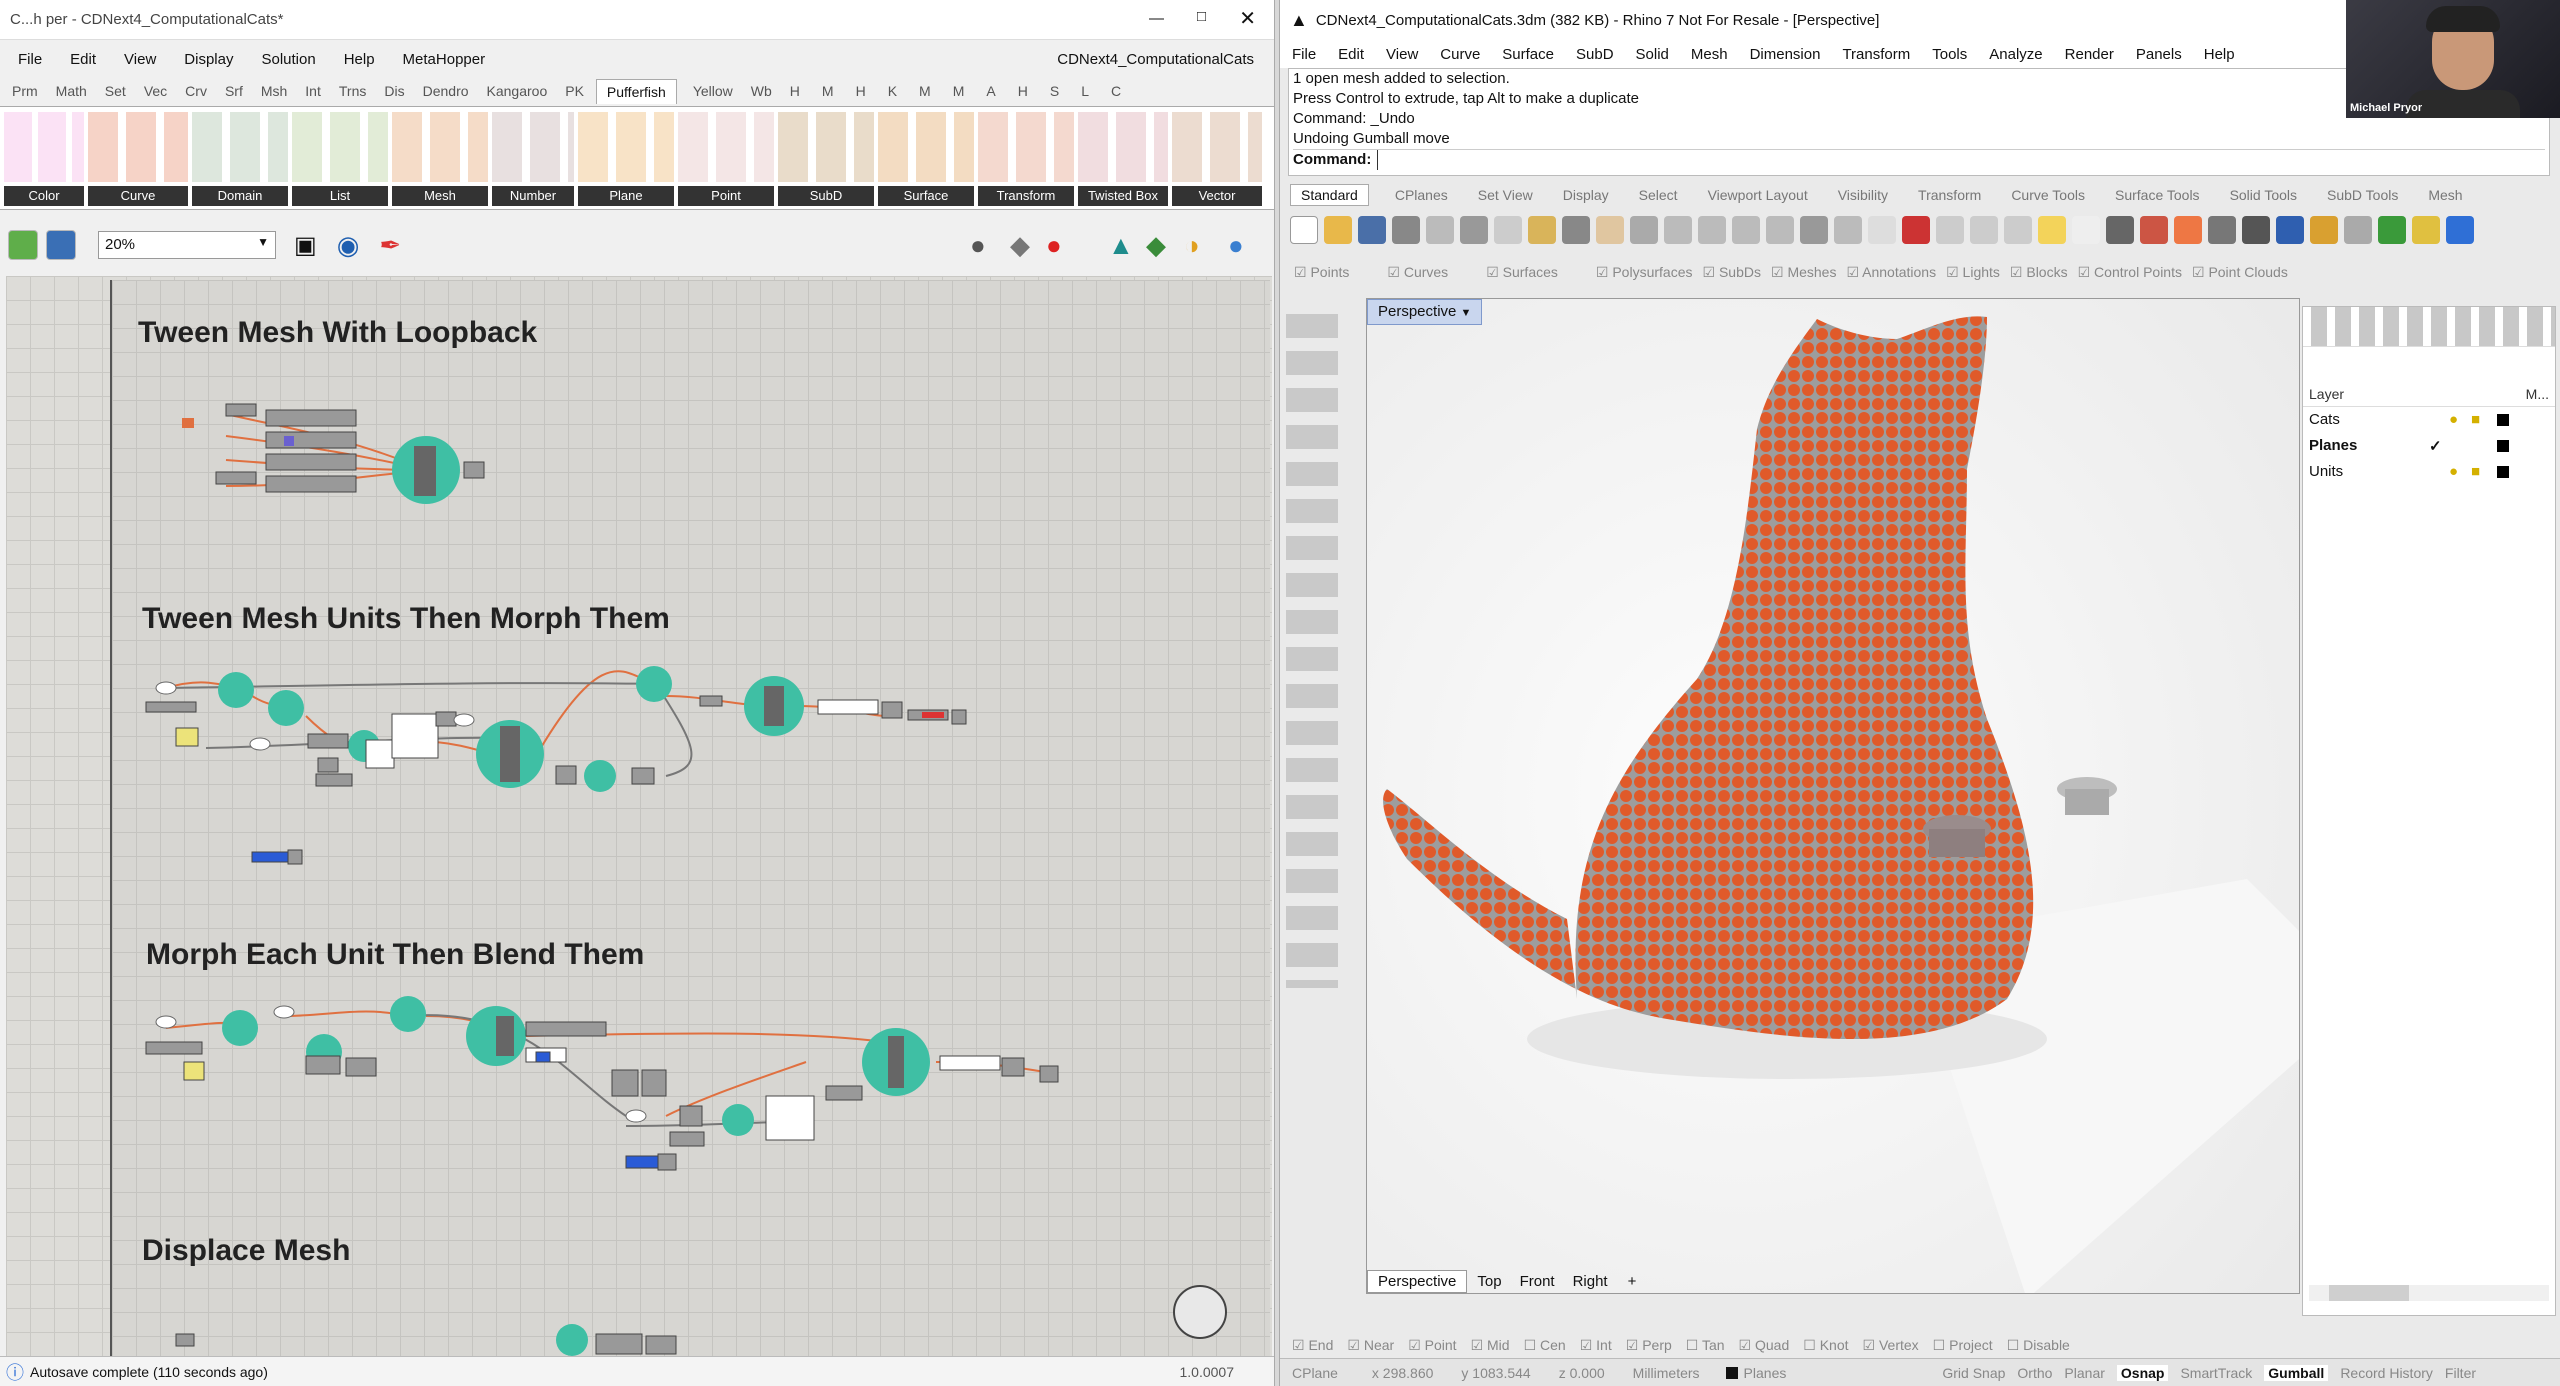 The height and width of the screenshot is (1386, 2560). What do you see at coordinates (2086, 230) in the screenshot?
I see `light-icon` at bounding box center [2086, 230].